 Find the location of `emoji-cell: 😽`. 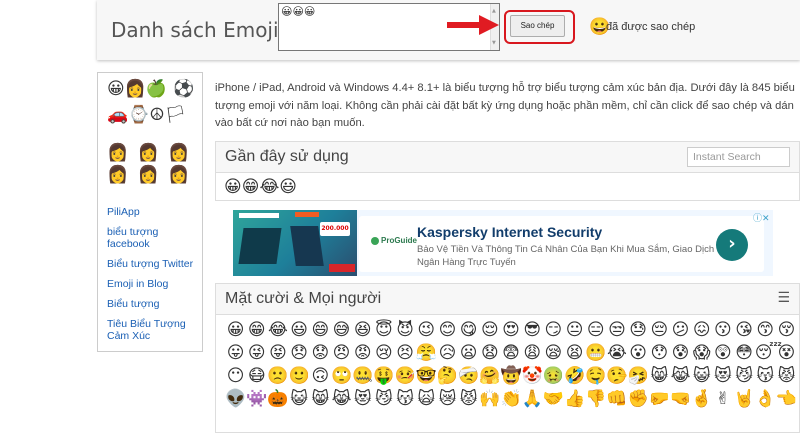

emoji-cell: 😽 is located at coordinates (405, 399).